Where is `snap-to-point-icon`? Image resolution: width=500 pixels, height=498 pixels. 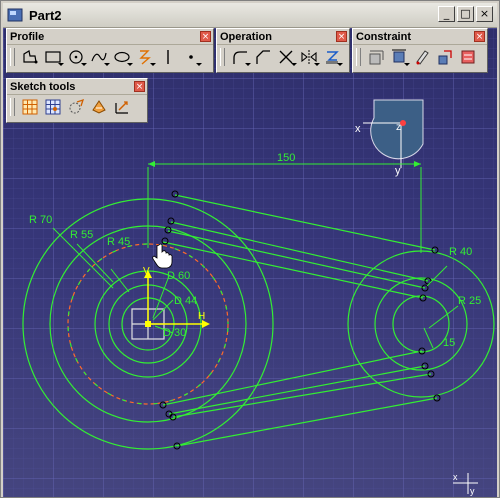
snap-to-point-icon is located at coordinates (53, 107).